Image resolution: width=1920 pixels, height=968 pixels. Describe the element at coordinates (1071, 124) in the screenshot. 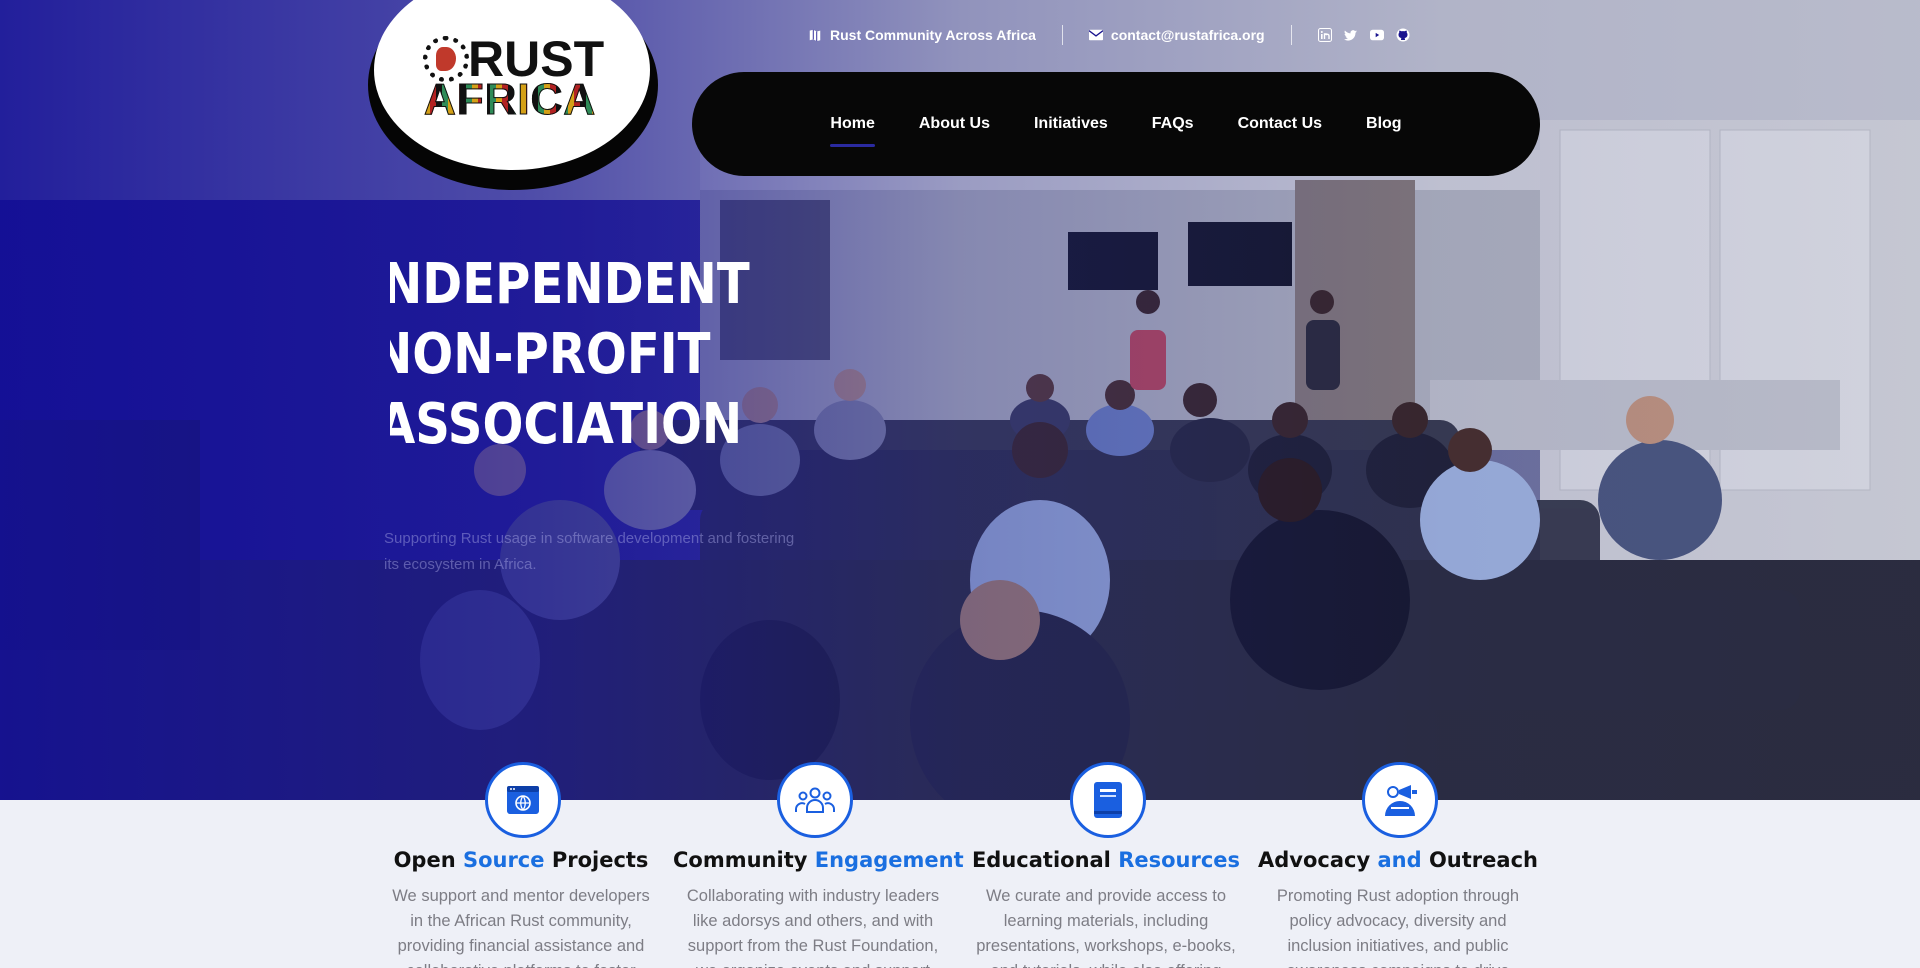

I see `nav-initiatives: Initiatives` at that location.